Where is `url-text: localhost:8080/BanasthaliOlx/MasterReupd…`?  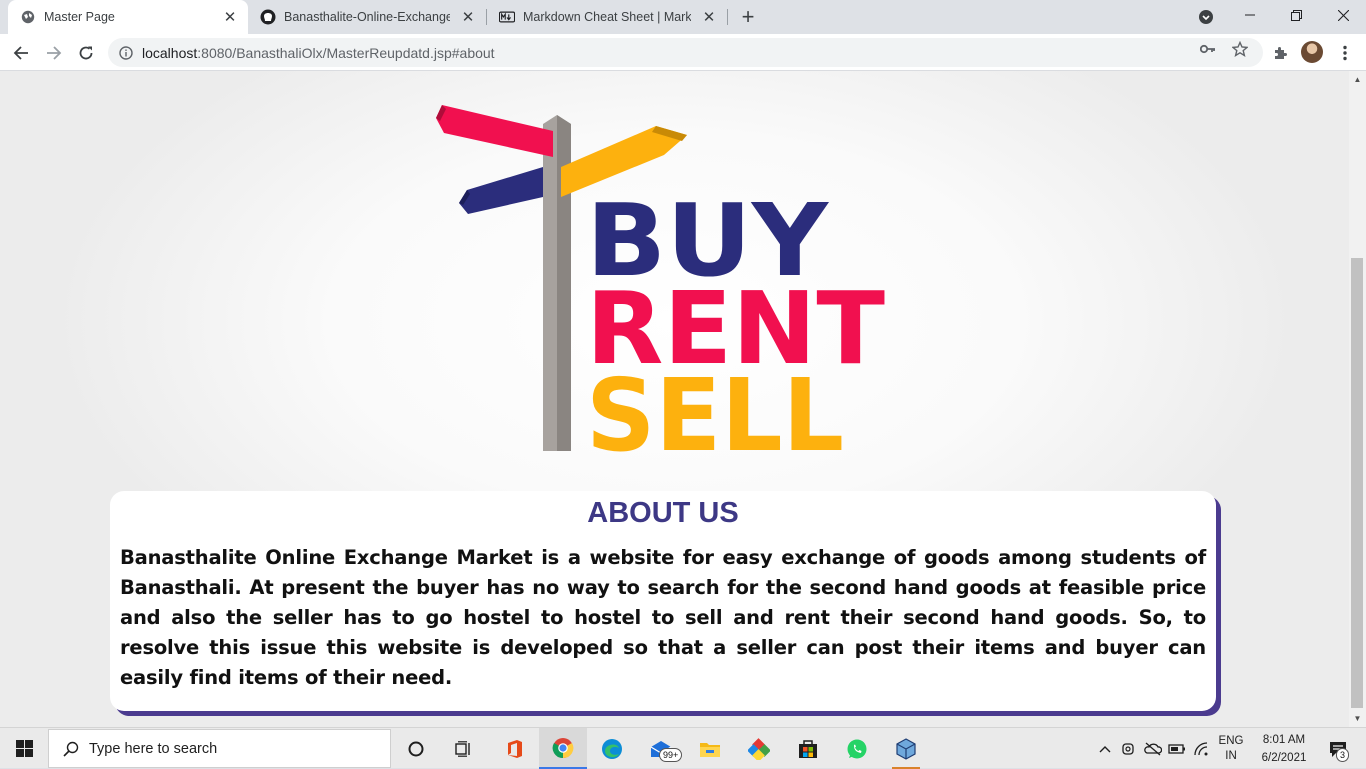 url-text: localhost:8080/BanasthaliOlx/MasterReupd… is located at coordinates (318, 53).